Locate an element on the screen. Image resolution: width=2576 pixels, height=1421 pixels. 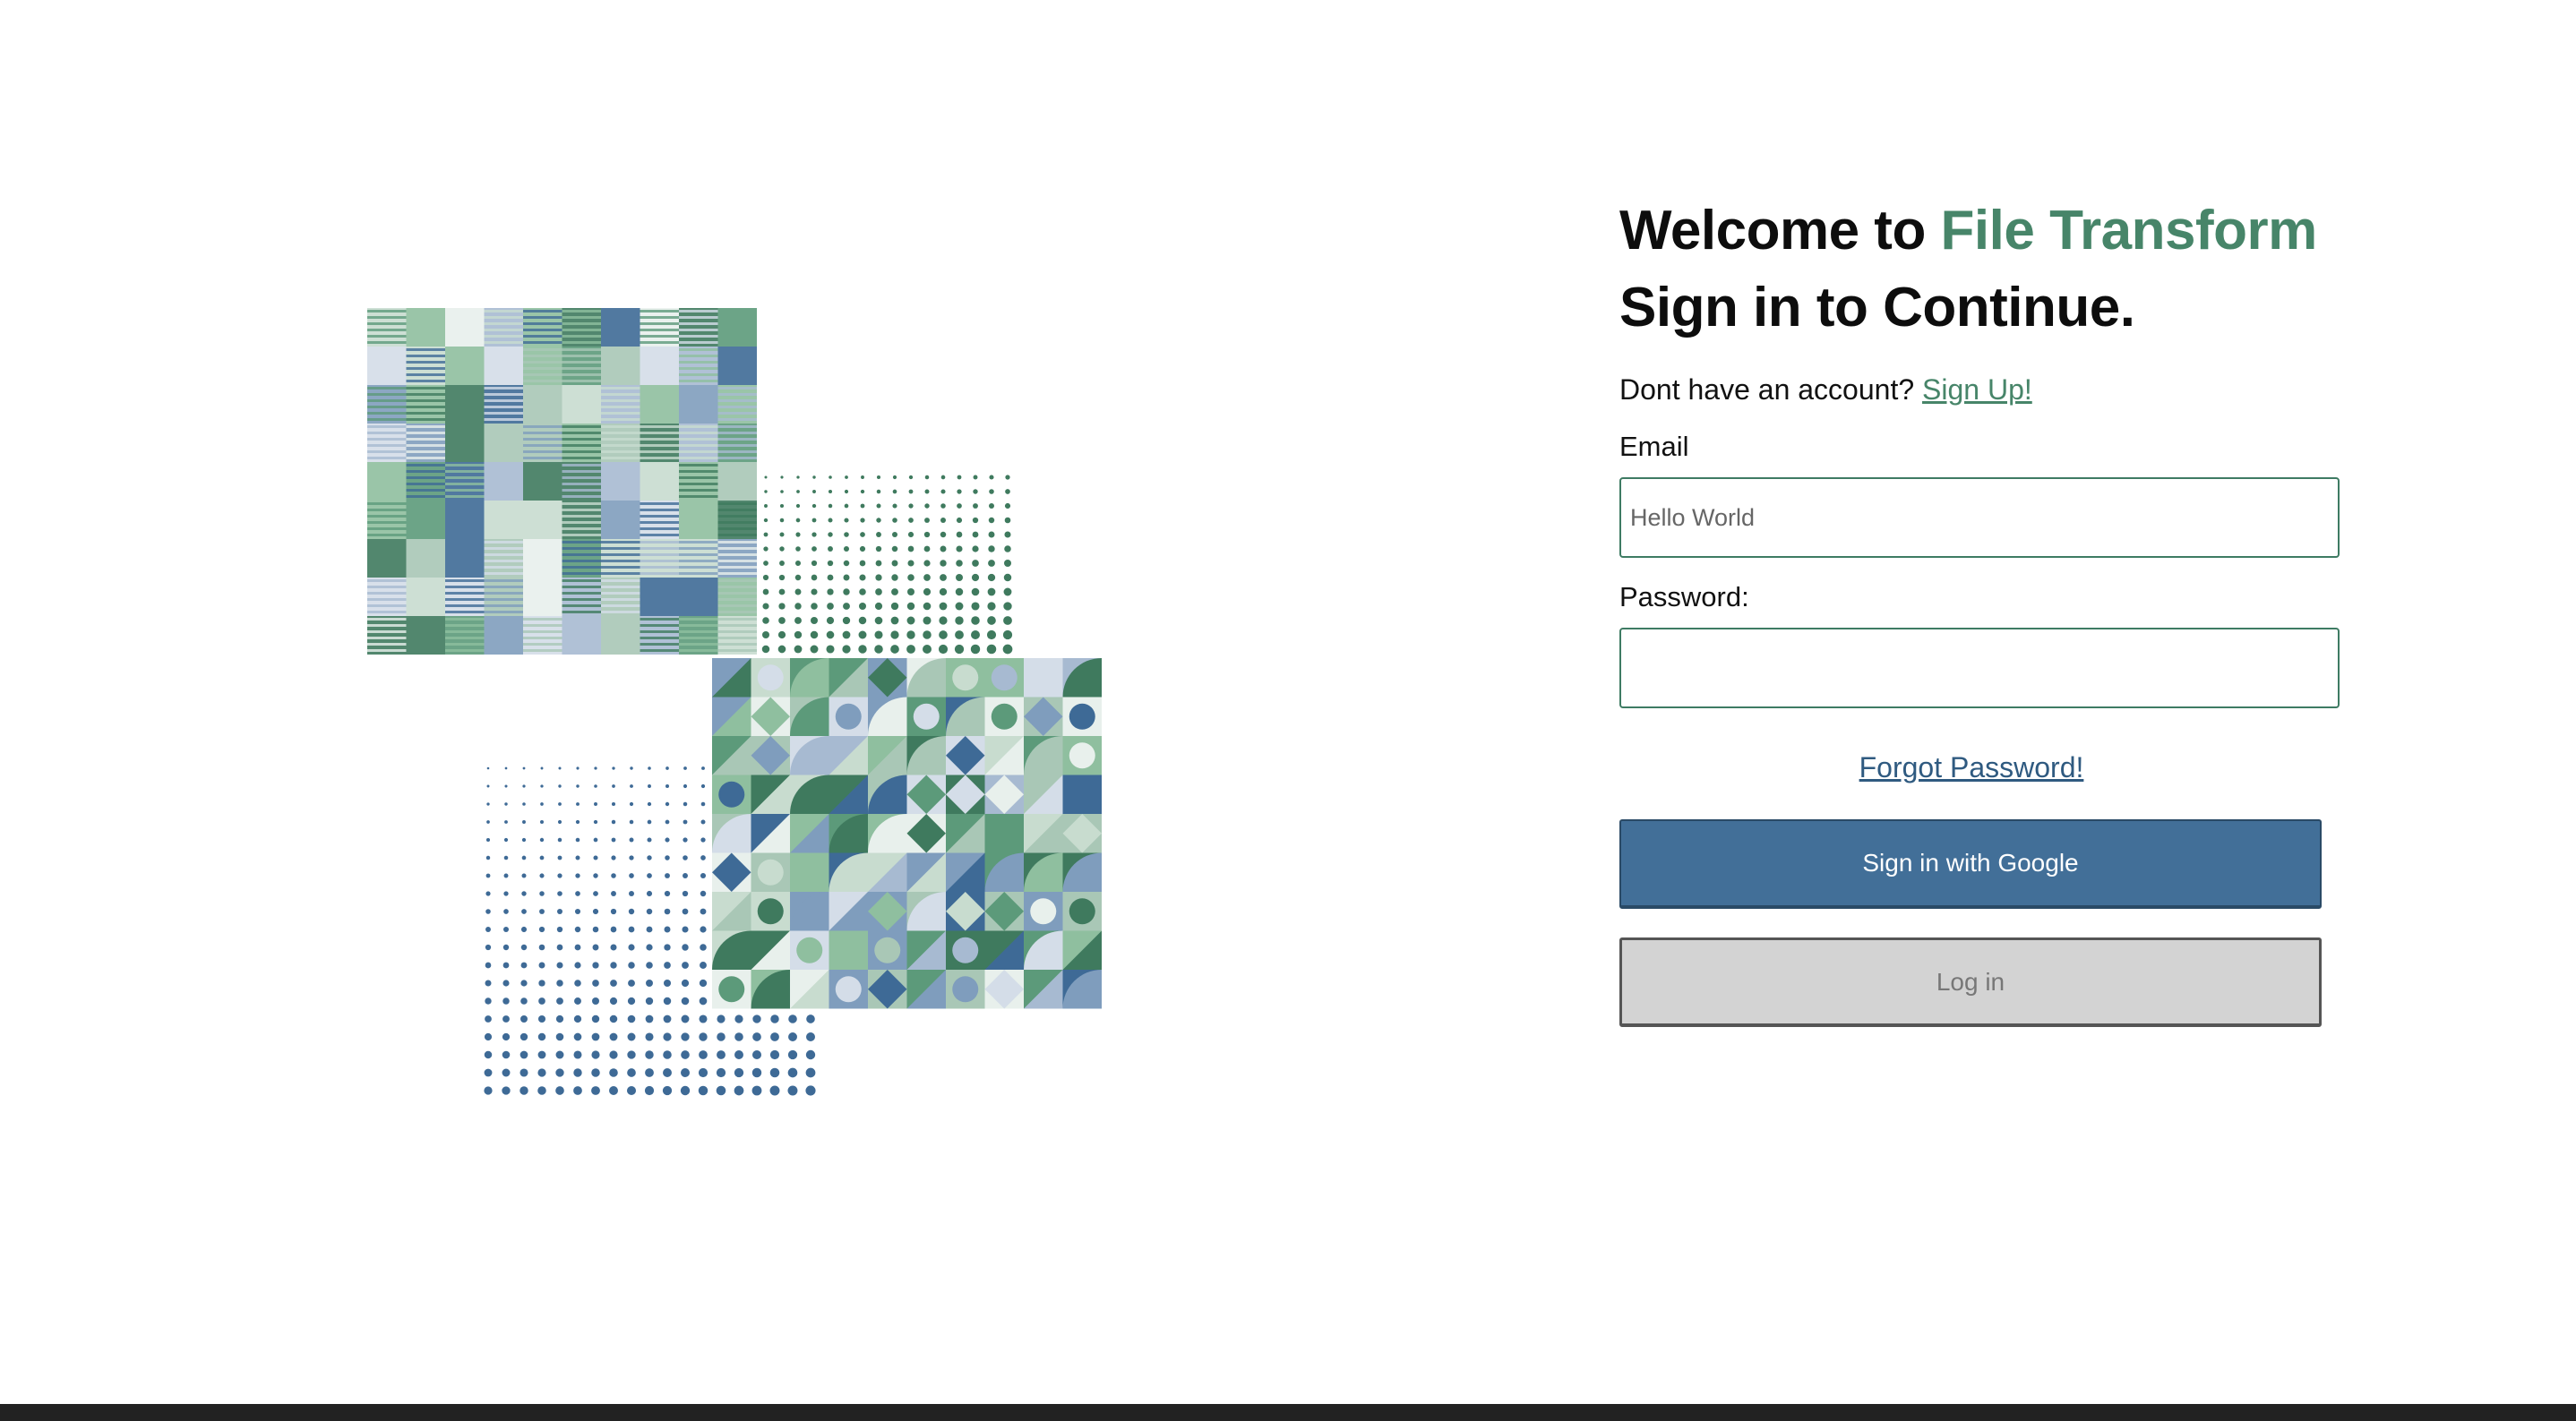
password-label: Password: is located at coordinates (1684, 597).